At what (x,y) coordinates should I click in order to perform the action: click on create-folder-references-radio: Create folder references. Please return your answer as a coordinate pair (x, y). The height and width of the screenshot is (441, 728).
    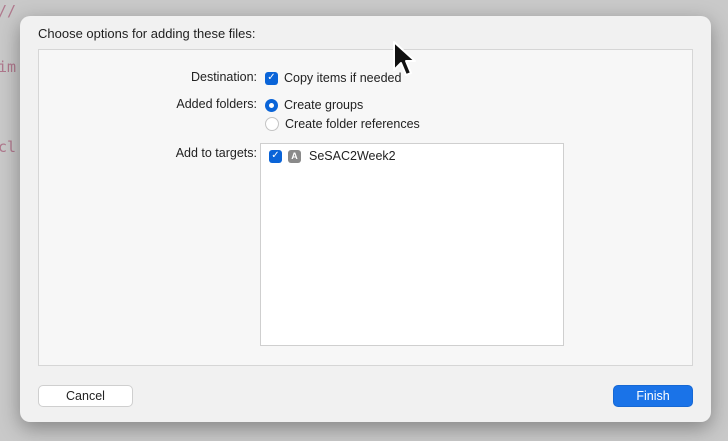
    Looking at the image, I should click on (342, 124).